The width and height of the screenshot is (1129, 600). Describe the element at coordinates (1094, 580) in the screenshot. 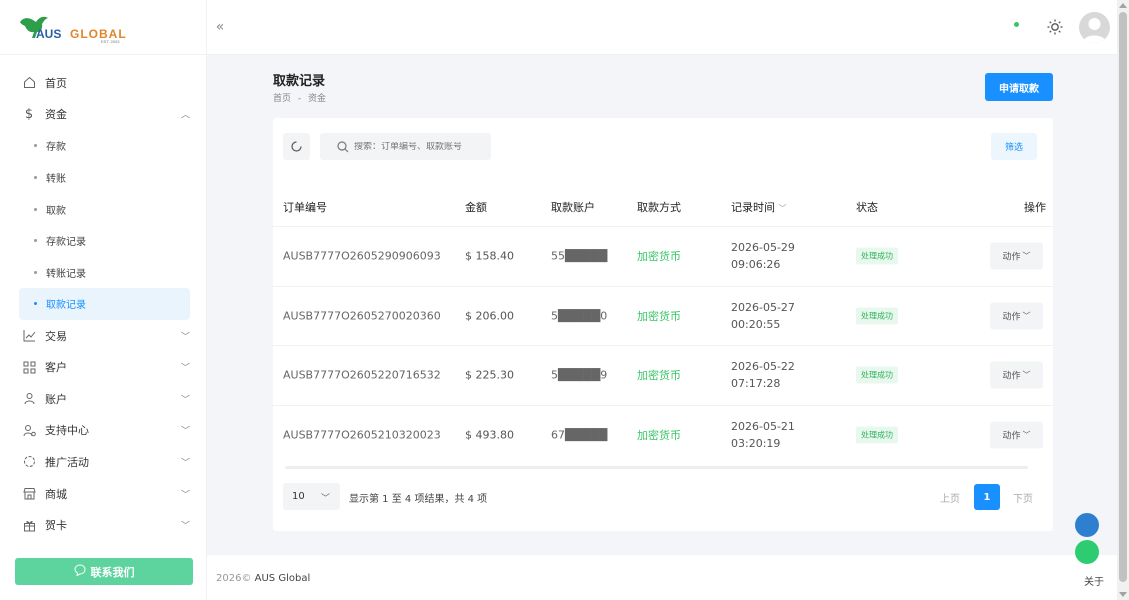

I see `footer-about-link: 关于` at that location.